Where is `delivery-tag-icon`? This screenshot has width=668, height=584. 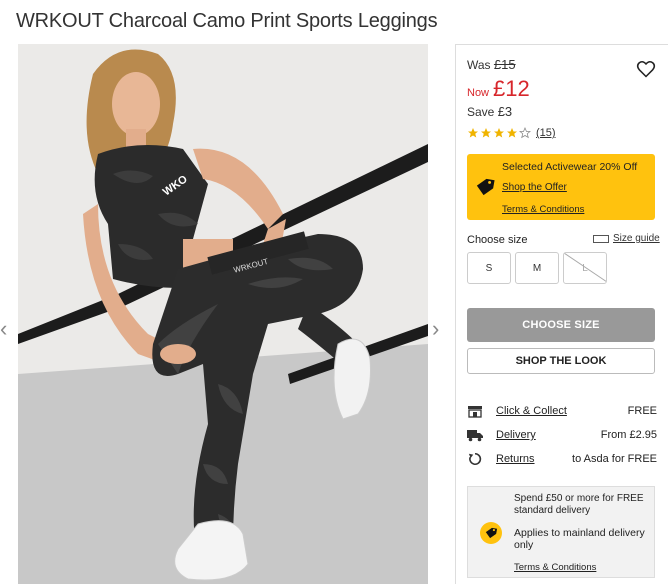
delivery-tag-icon is located at coordinates (491, 533).